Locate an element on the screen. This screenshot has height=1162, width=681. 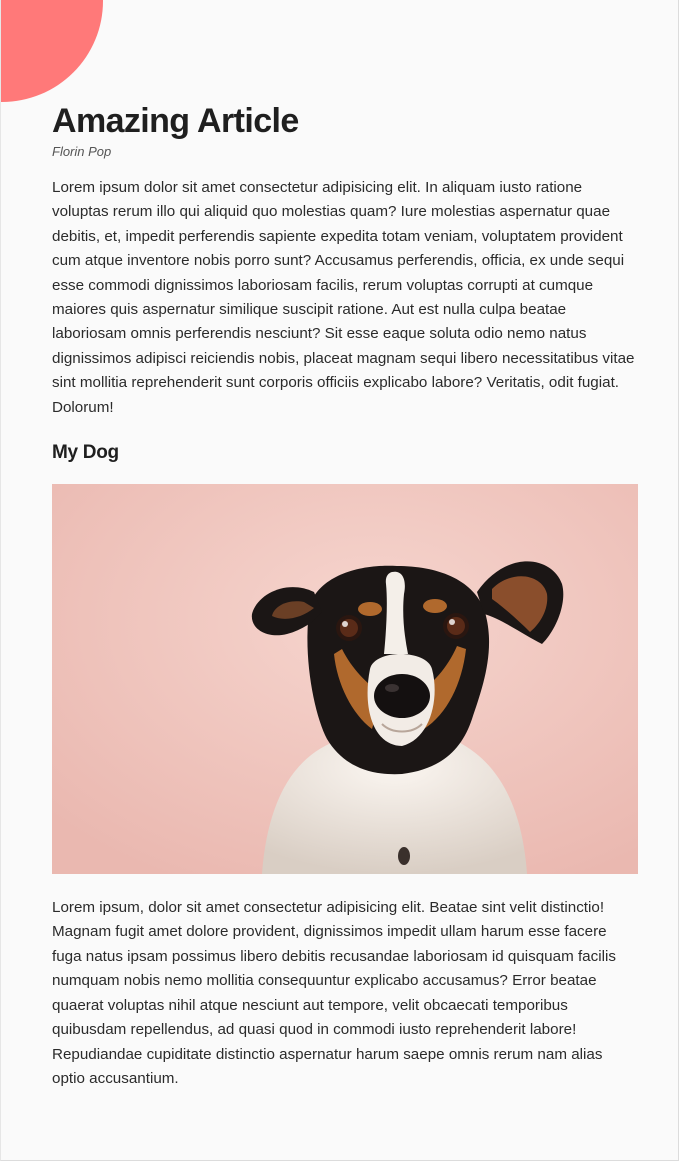
article-title: Amazing Article is located at coordinates (175, 121).